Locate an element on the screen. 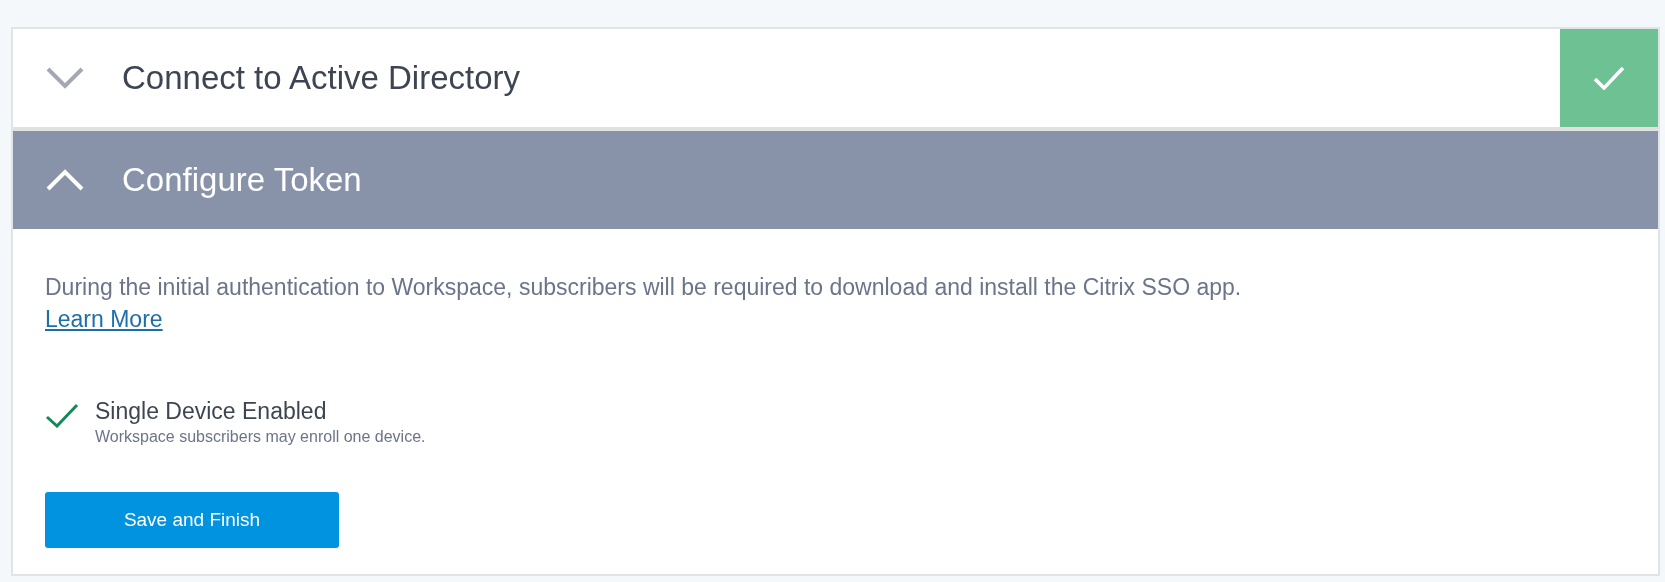 The height and width of the screenshot is (582, 1665). option-hint: Workspace subscribers may enroll one device. is located at coordinates (260, 437).